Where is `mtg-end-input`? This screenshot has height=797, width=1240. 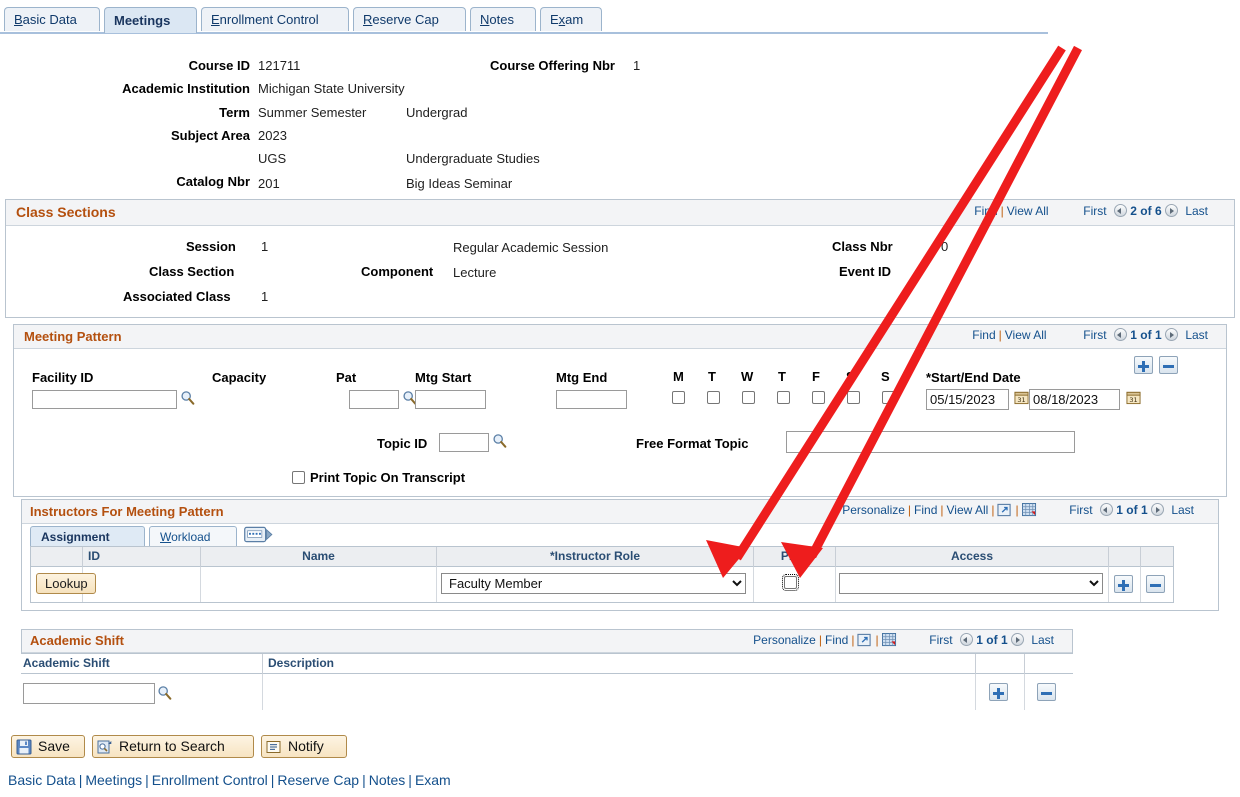 mtg-end-input is located at coordinates (591, 399).